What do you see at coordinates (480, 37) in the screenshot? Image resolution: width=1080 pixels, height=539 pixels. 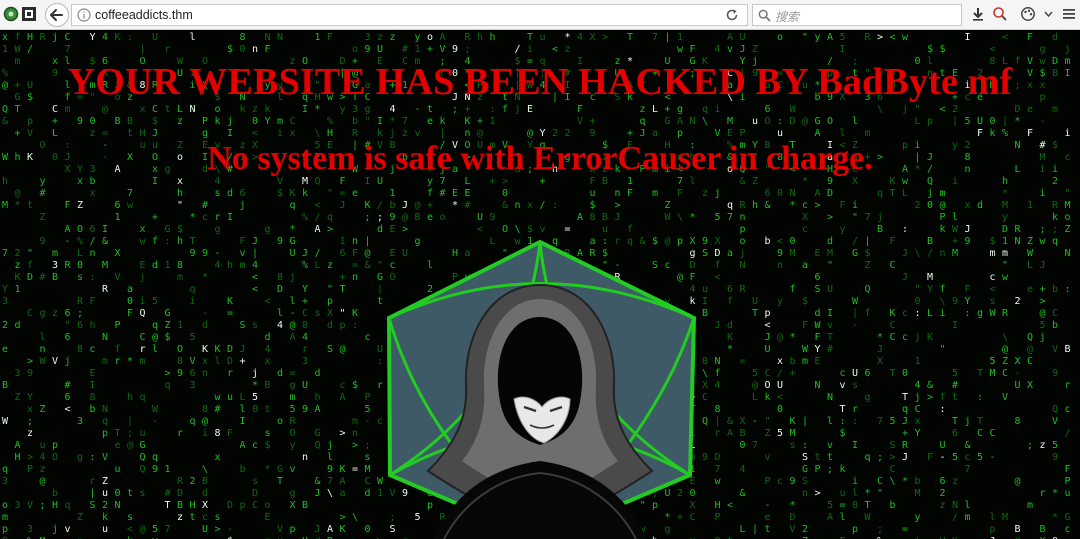 I see `rain-glyph: h` at bounding box center [480, 37].